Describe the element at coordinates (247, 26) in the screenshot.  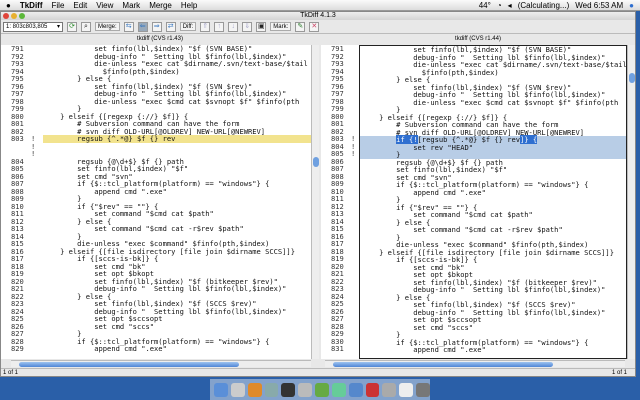
I see `last-diff-icon: ⇓` at that location.